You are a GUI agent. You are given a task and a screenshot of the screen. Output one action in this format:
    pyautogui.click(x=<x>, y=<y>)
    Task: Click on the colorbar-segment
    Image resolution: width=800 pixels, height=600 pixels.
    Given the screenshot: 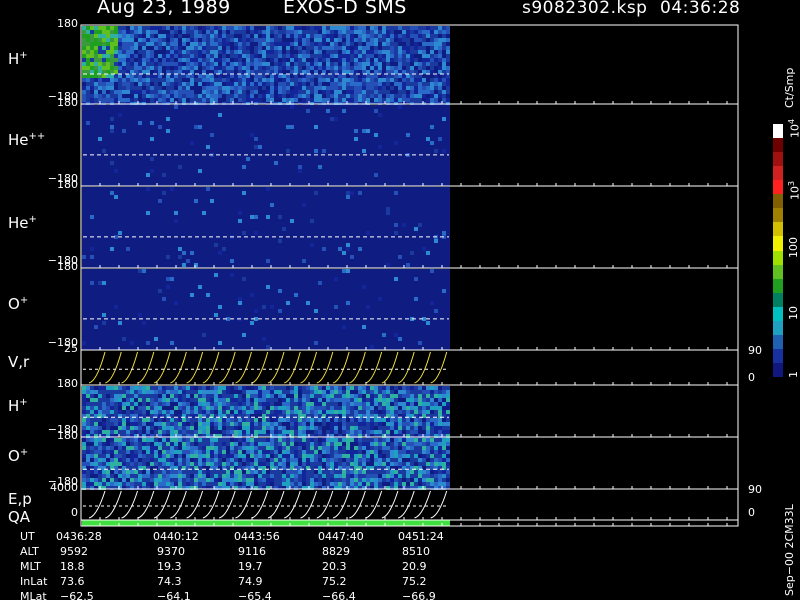 What is the action you would take?
    pyautogui.click(x=778, y=356)
    